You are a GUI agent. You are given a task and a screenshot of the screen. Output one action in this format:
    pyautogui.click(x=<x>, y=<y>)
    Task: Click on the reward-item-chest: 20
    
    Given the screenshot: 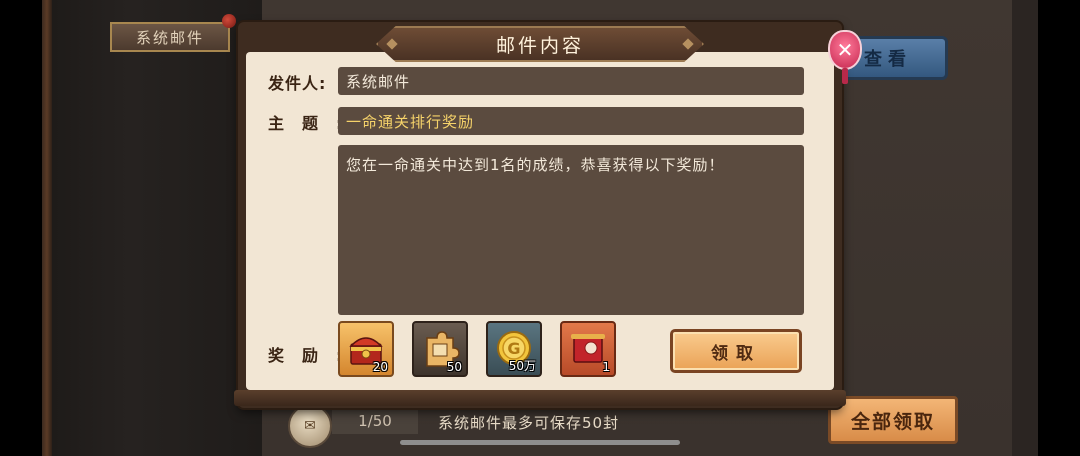 What is the action you would take?
    pyautogui.click(x=366, y=349)
    